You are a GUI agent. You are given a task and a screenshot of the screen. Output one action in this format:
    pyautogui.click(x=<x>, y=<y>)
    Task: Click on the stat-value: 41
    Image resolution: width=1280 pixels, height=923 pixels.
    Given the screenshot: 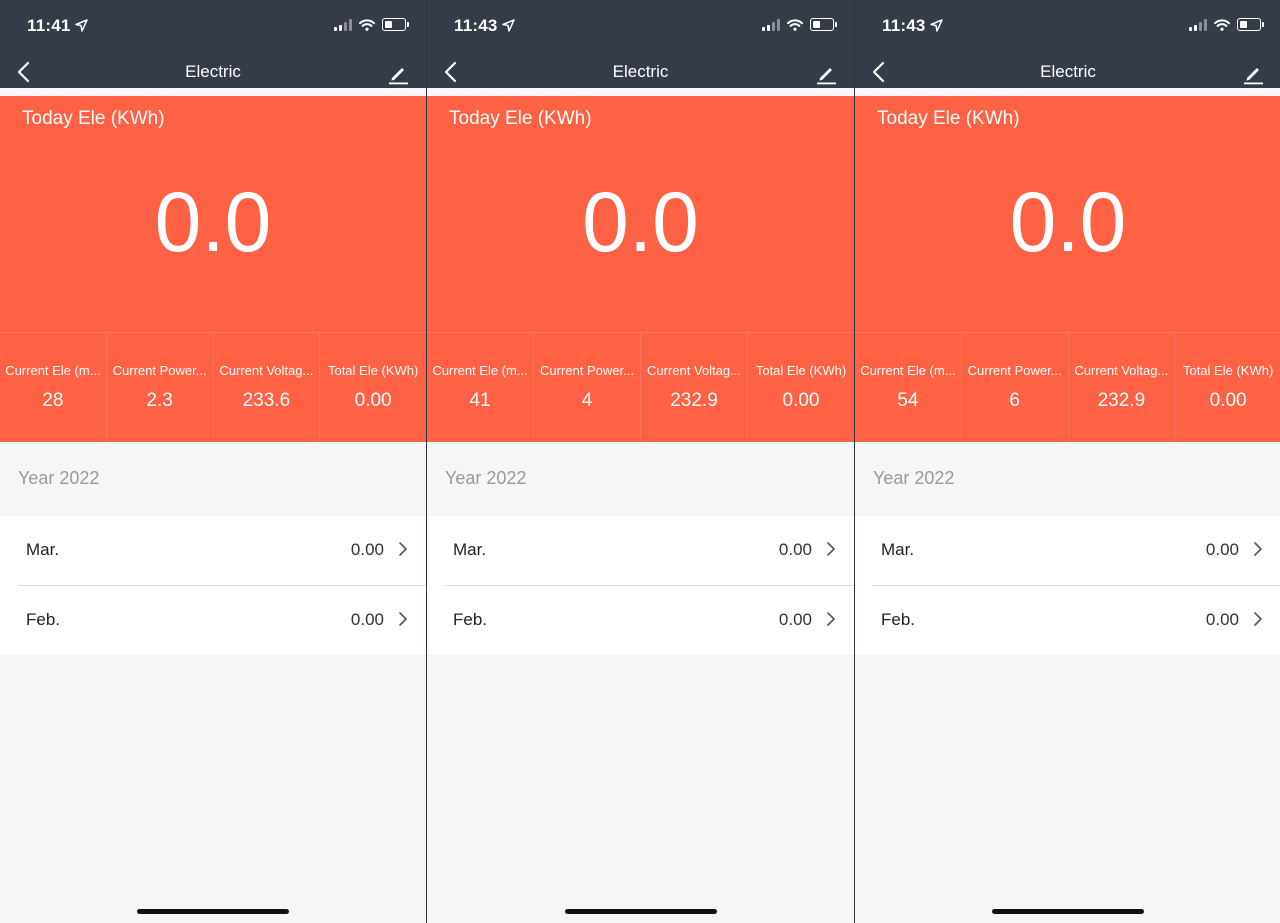 What is the action you would take?
    pyautogui.click(x=480, y=400)
    